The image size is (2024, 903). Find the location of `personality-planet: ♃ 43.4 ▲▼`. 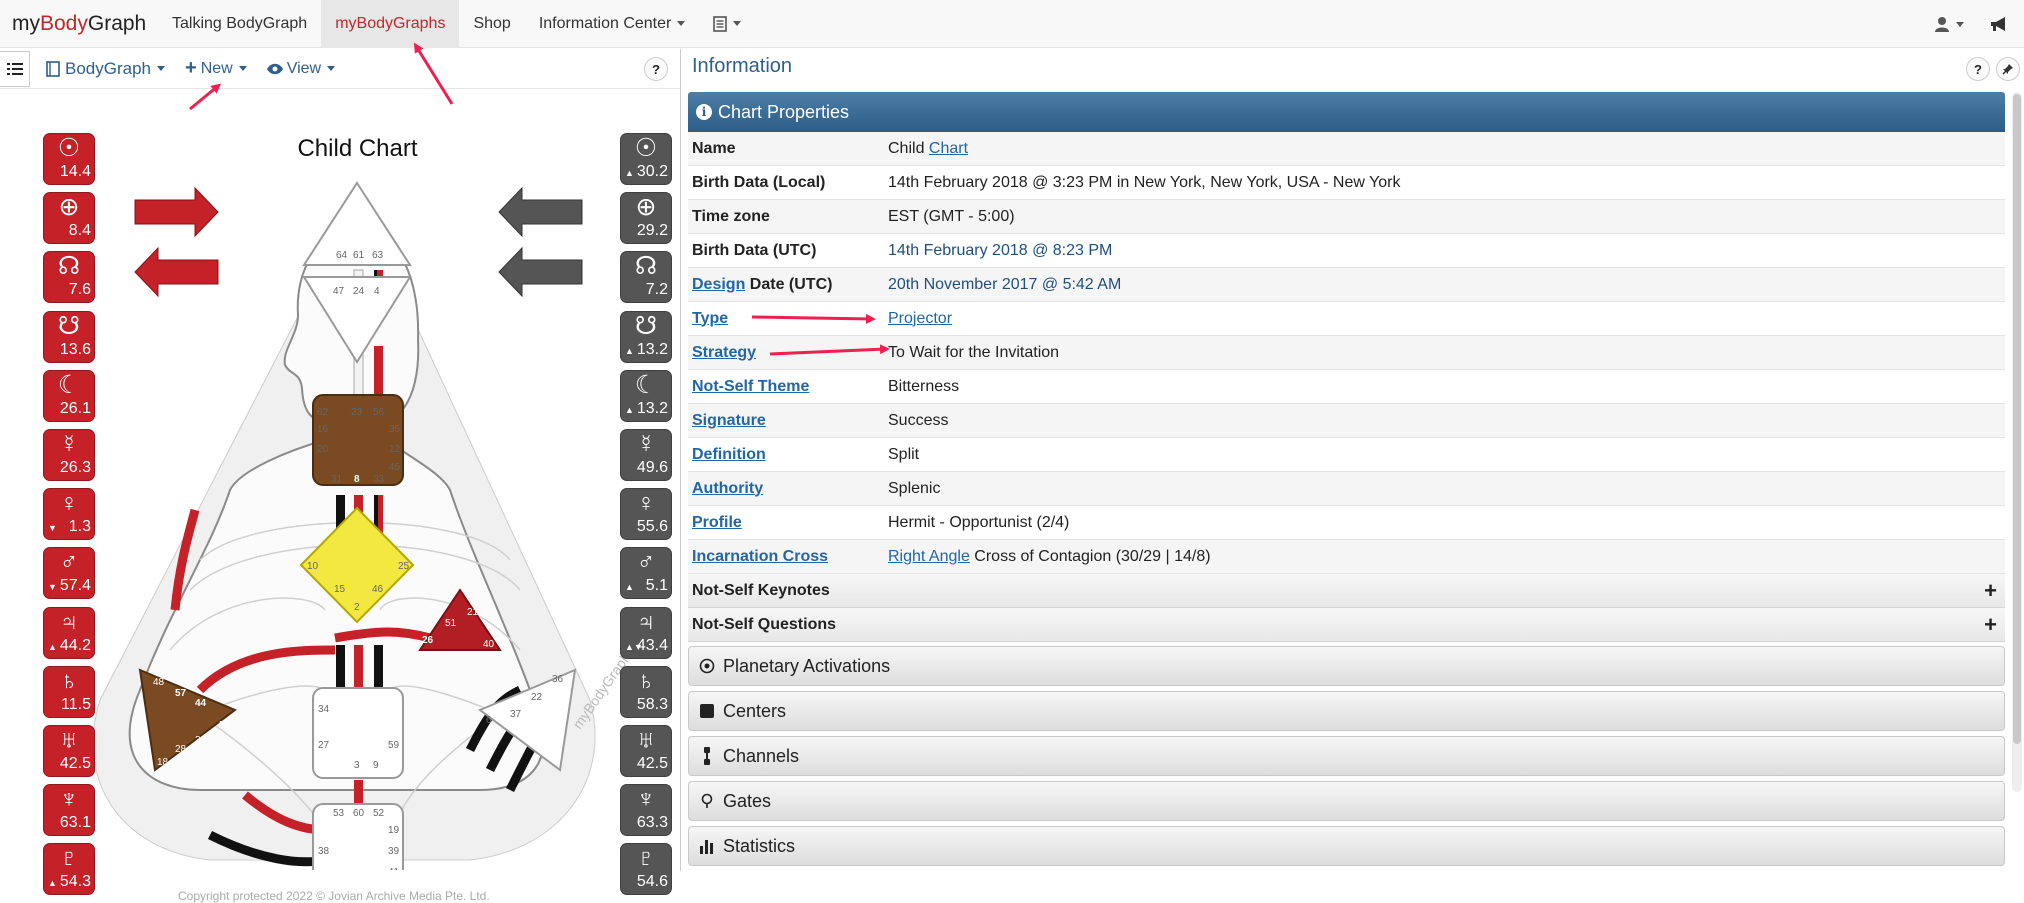

personality-planet: ♃ 43.4 ▲▼ is located at coordinates (646, 632).